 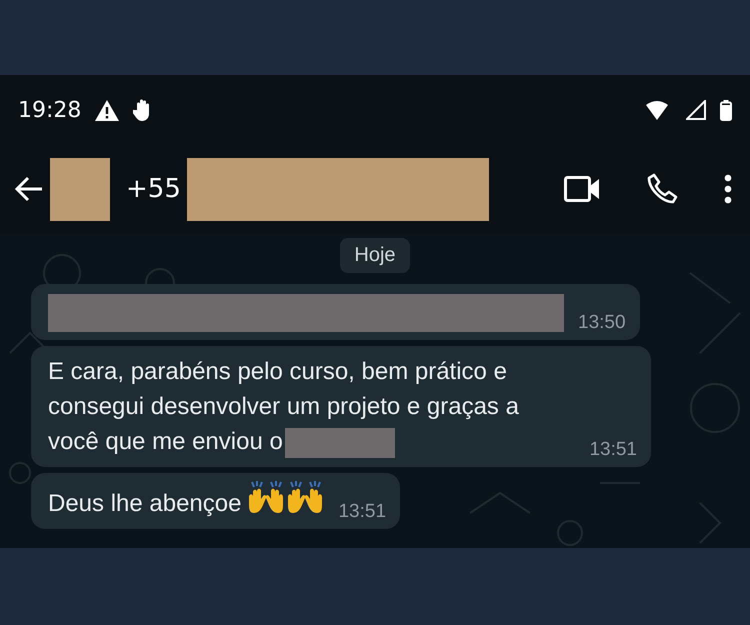 What do you see at coordinates (375, 255) in the screenshot?
I see `date-chip: Hoje` at bounding box center [375, 255].